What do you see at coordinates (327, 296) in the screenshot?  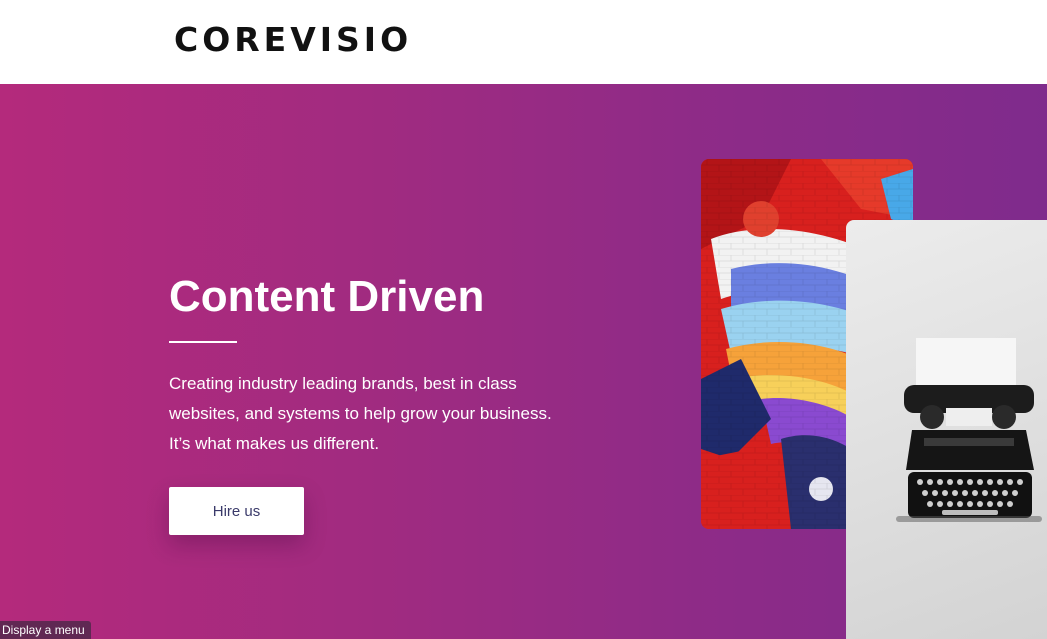 I see `hero-title: Content Driven` at bounding box center [327, 296].